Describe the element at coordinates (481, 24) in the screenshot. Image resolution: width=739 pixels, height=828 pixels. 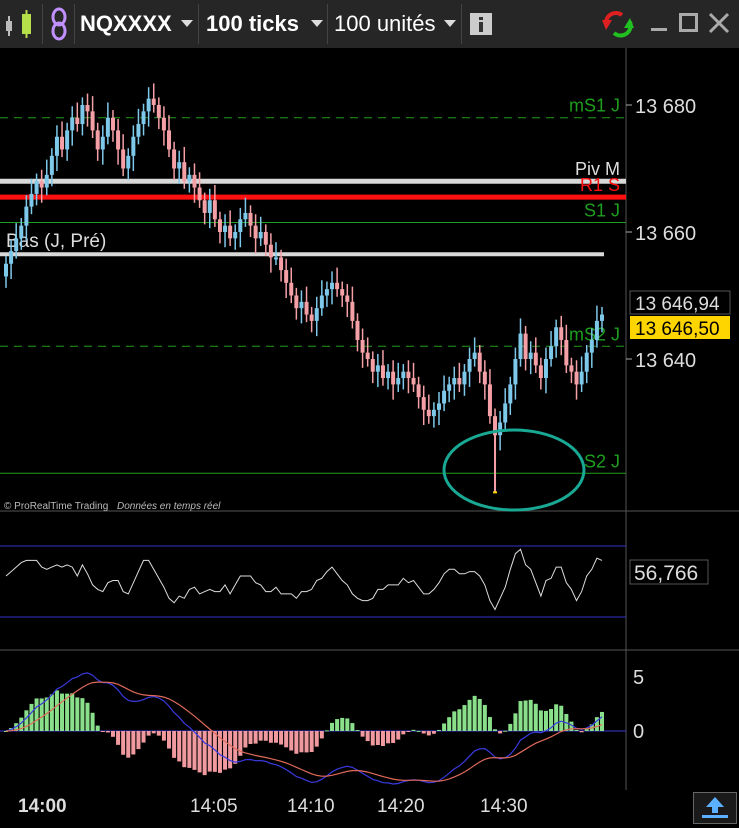
I see `info-icon` at that location.